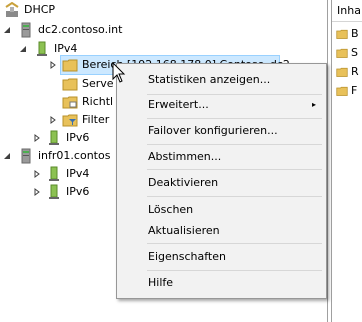 The height and width of the screenshot is (322, 362). What do you see at coordinates (183, 182) in the screenshot?
I see `menu-item-label: Deaktivieren` at bounding box center [183, 182].